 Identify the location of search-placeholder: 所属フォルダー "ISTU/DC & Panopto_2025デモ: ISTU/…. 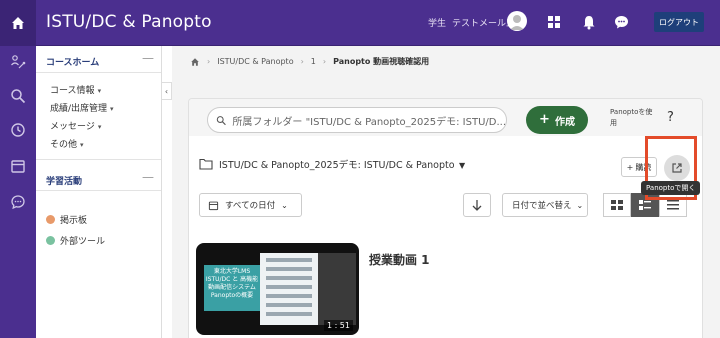
(369, 122).